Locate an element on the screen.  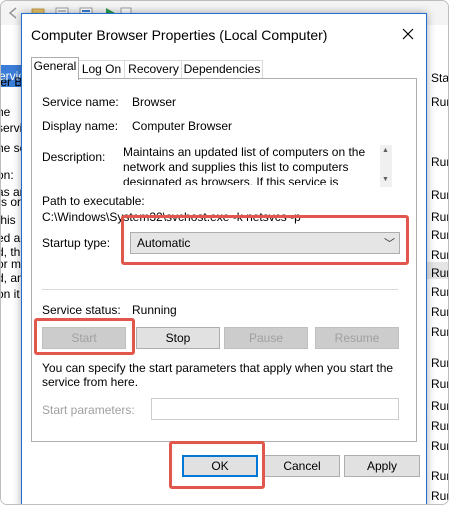
startup-type-highlight is located at coordinates (265, 240).